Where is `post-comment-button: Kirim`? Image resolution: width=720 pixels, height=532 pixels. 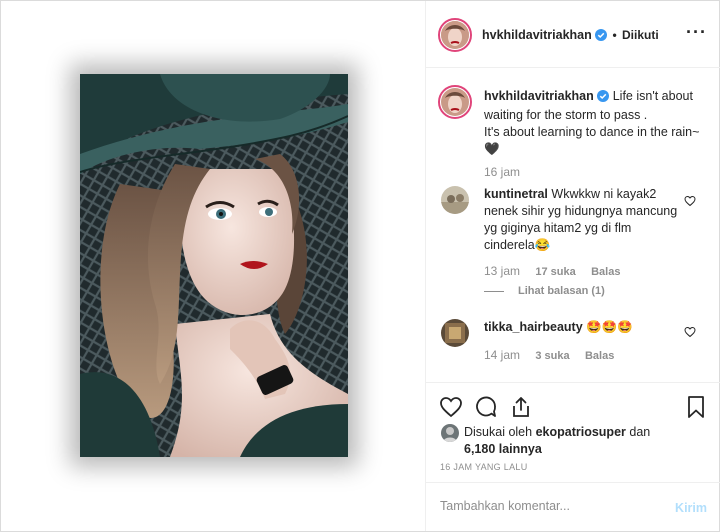 post-comment-button: Kirim is located at coordinates (691, 508).